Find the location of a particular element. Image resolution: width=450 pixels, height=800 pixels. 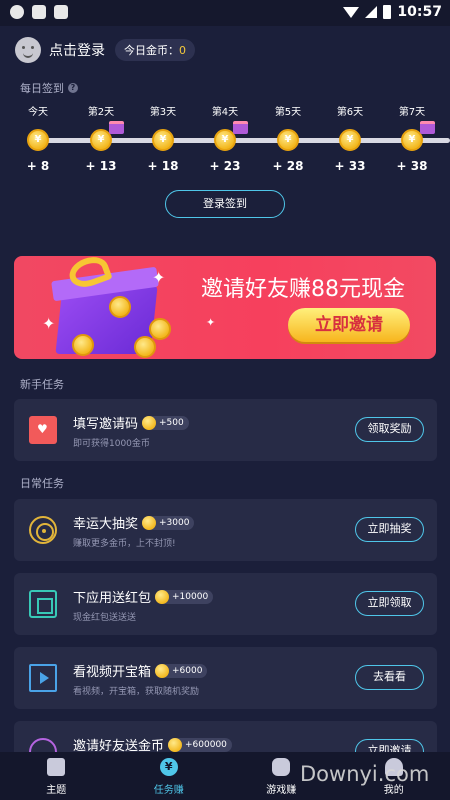

reward-value: +10000 is located at coordinates (190, 596).